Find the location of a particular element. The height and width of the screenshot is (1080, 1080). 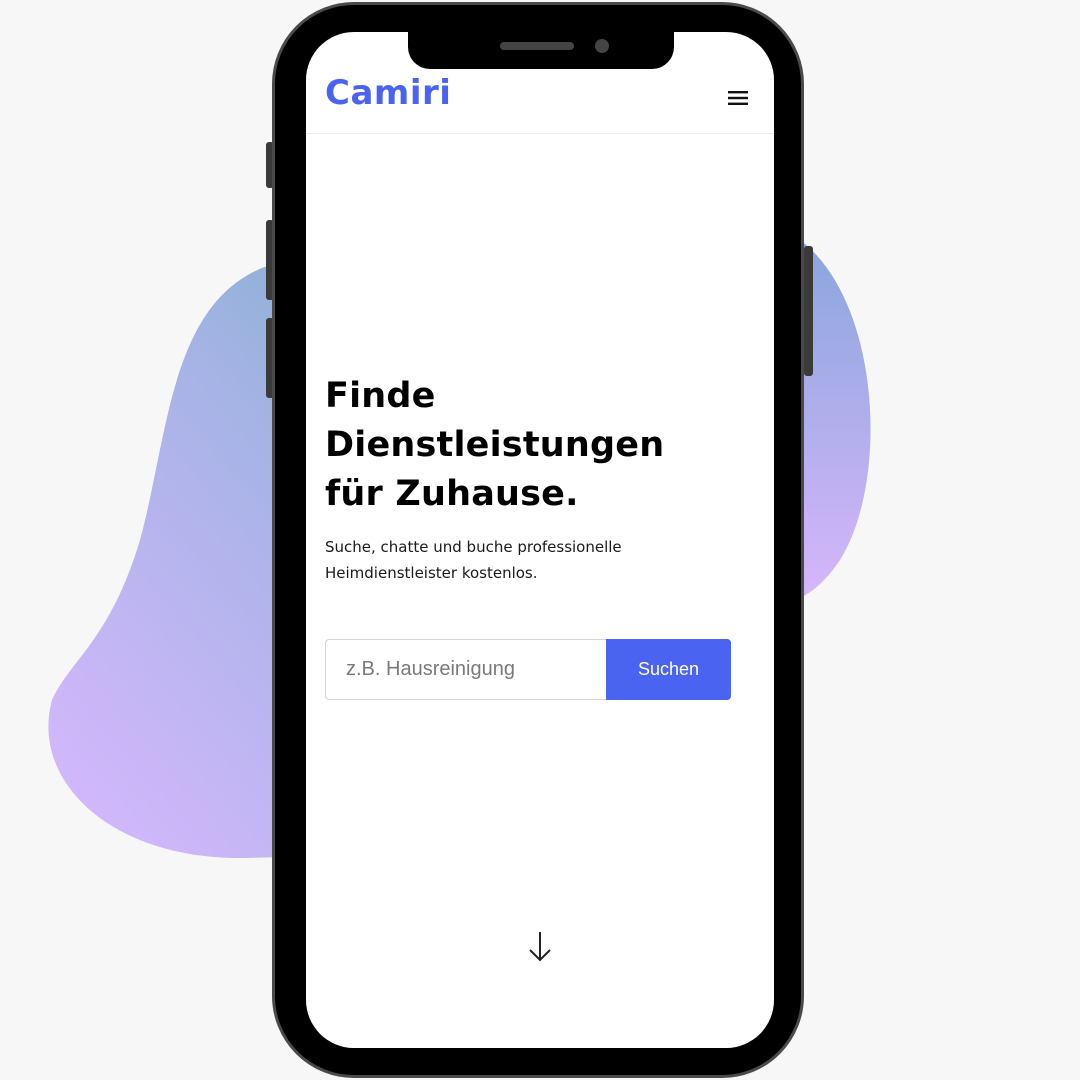

search-form: Suchen is located at coordinates (528, 669).